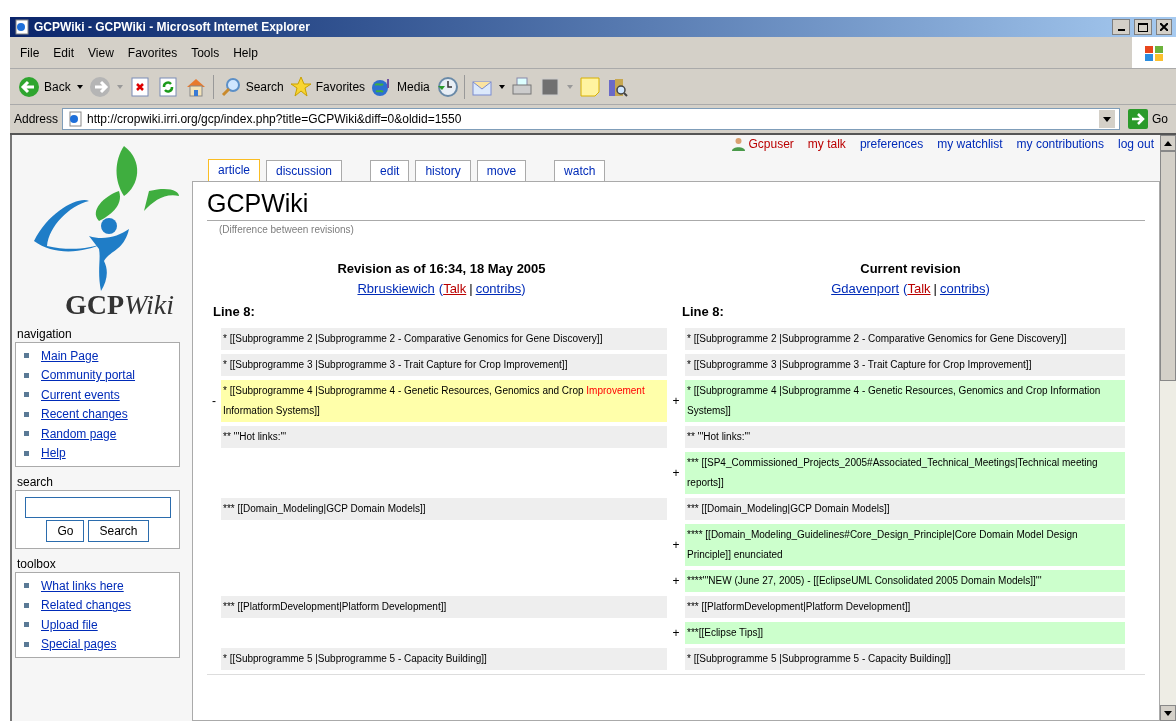 The image size is (1176, 721). I want to click on favorites-button: Favorites, so click(327, 86).